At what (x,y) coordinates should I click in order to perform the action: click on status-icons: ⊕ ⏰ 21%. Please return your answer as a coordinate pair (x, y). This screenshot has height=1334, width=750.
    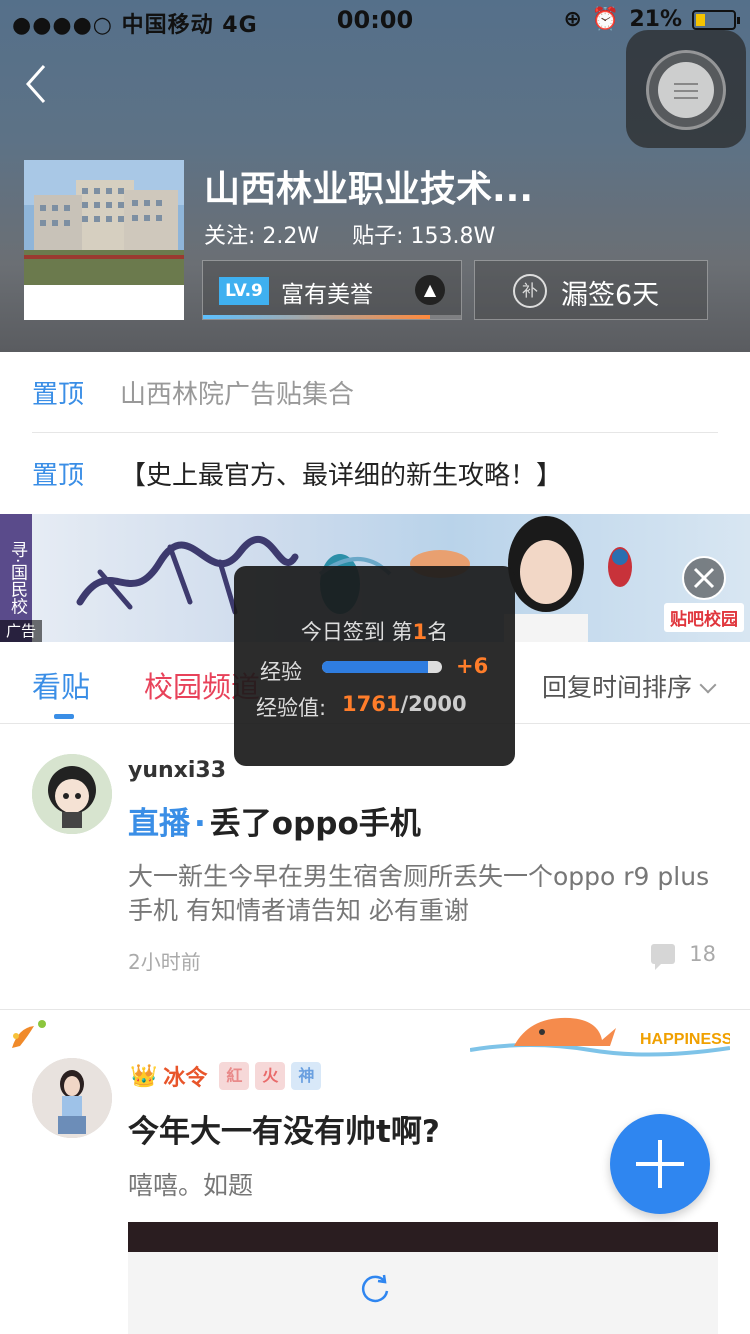
    Looking at the image, I should click on (651, 19).